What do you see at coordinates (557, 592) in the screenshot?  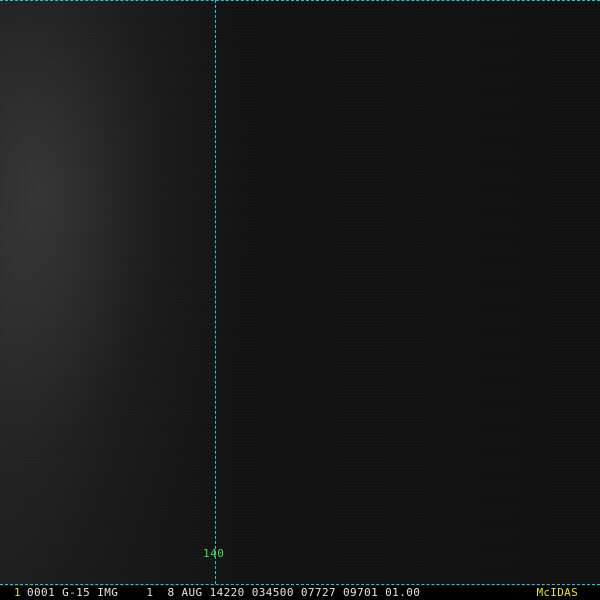 I see `software-label: McIDAS` at bounding box center [557, 592].